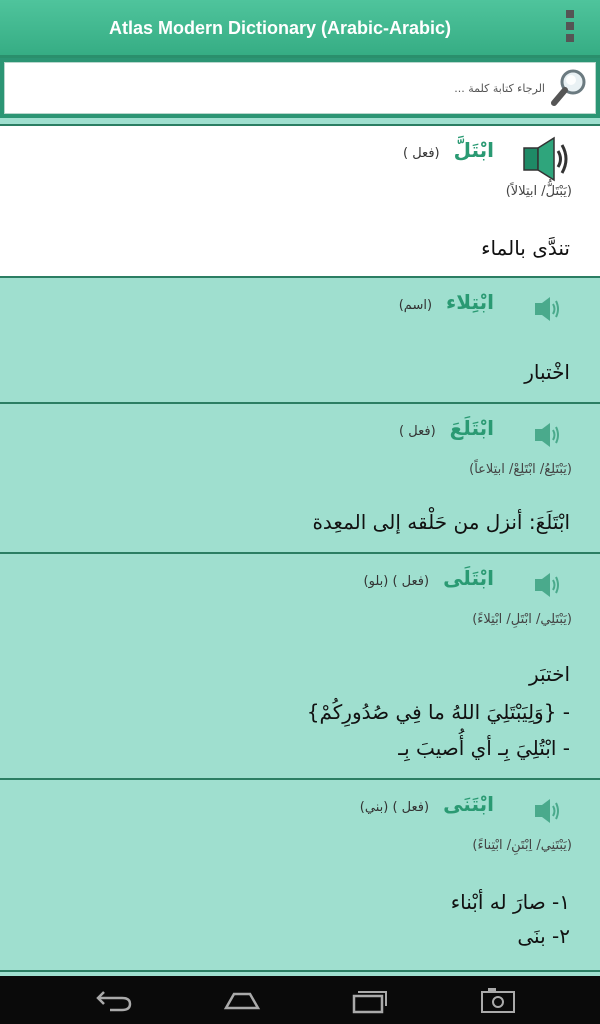 Image resolution: width=600 pixels, height=1024 pixels. I want to click on entry-headword: ابْتَلَّ, so click(473, 150).